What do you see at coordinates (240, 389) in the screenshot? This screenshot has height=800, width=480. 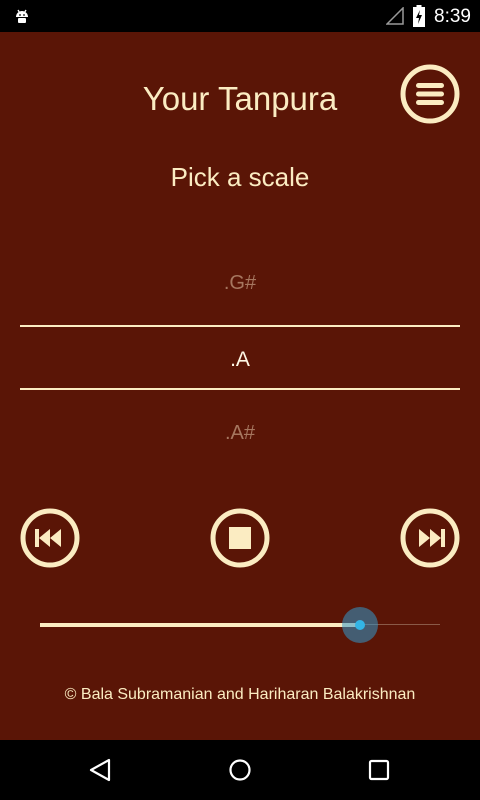 I see `picker-divider-bottom` at bounding box center [240, 389].